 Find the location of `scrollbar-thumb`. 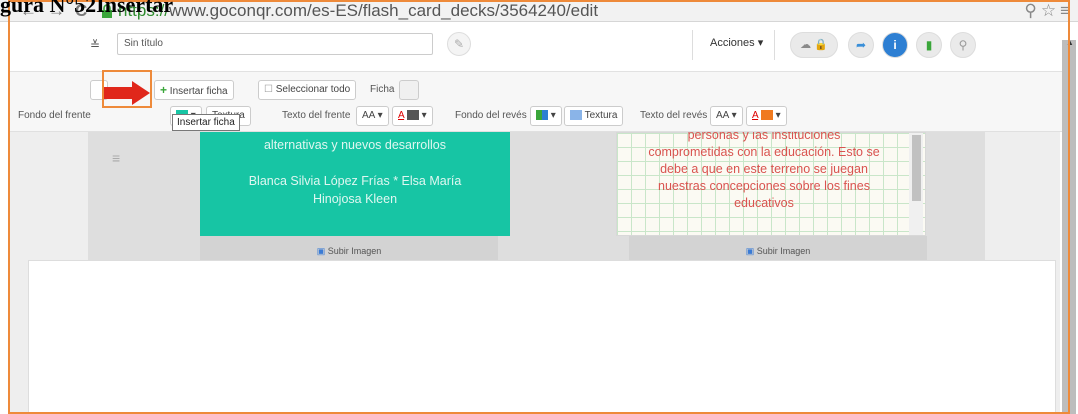

scrollbar-thumb is located at coordinates (916, 168).